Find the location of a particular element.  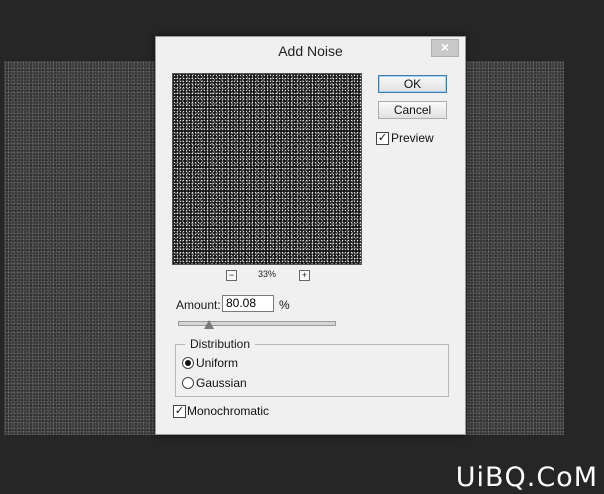

uniform-label: Uniform is located at coordinates (217, 363).